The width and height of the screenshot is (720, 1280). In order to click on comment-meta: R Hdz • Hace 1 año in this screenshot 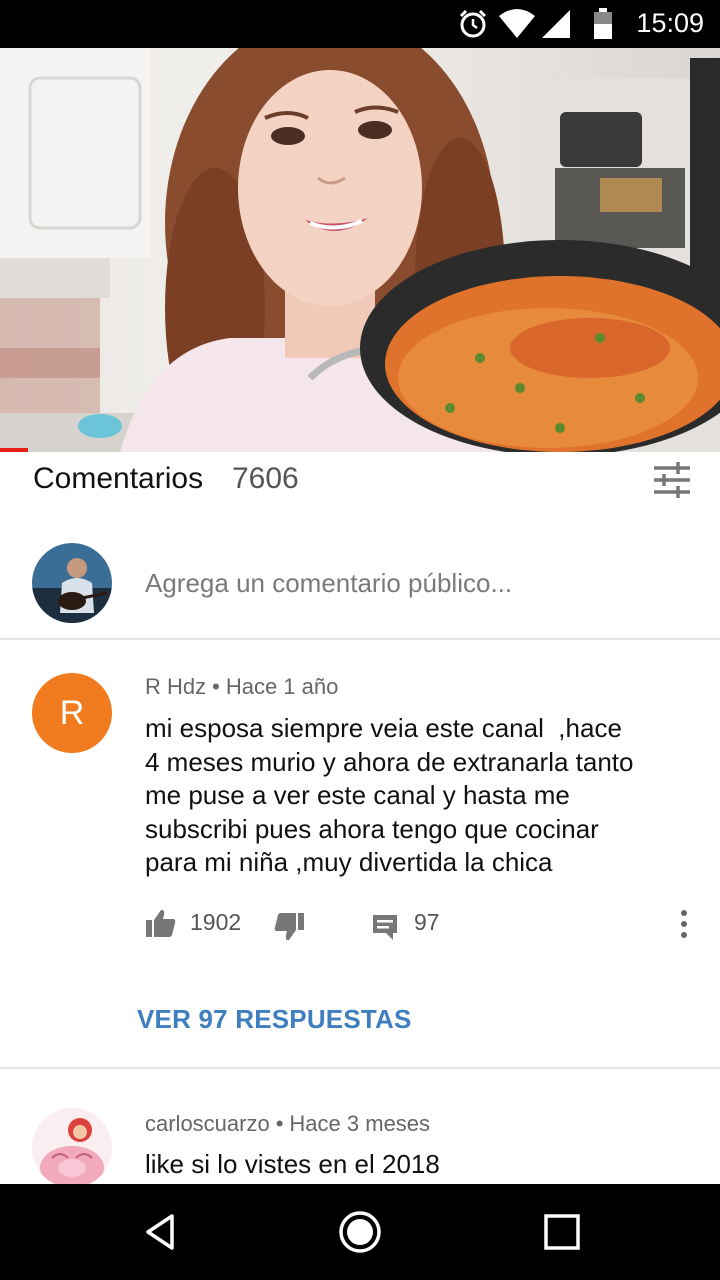, I will do `click(241, 687)`.